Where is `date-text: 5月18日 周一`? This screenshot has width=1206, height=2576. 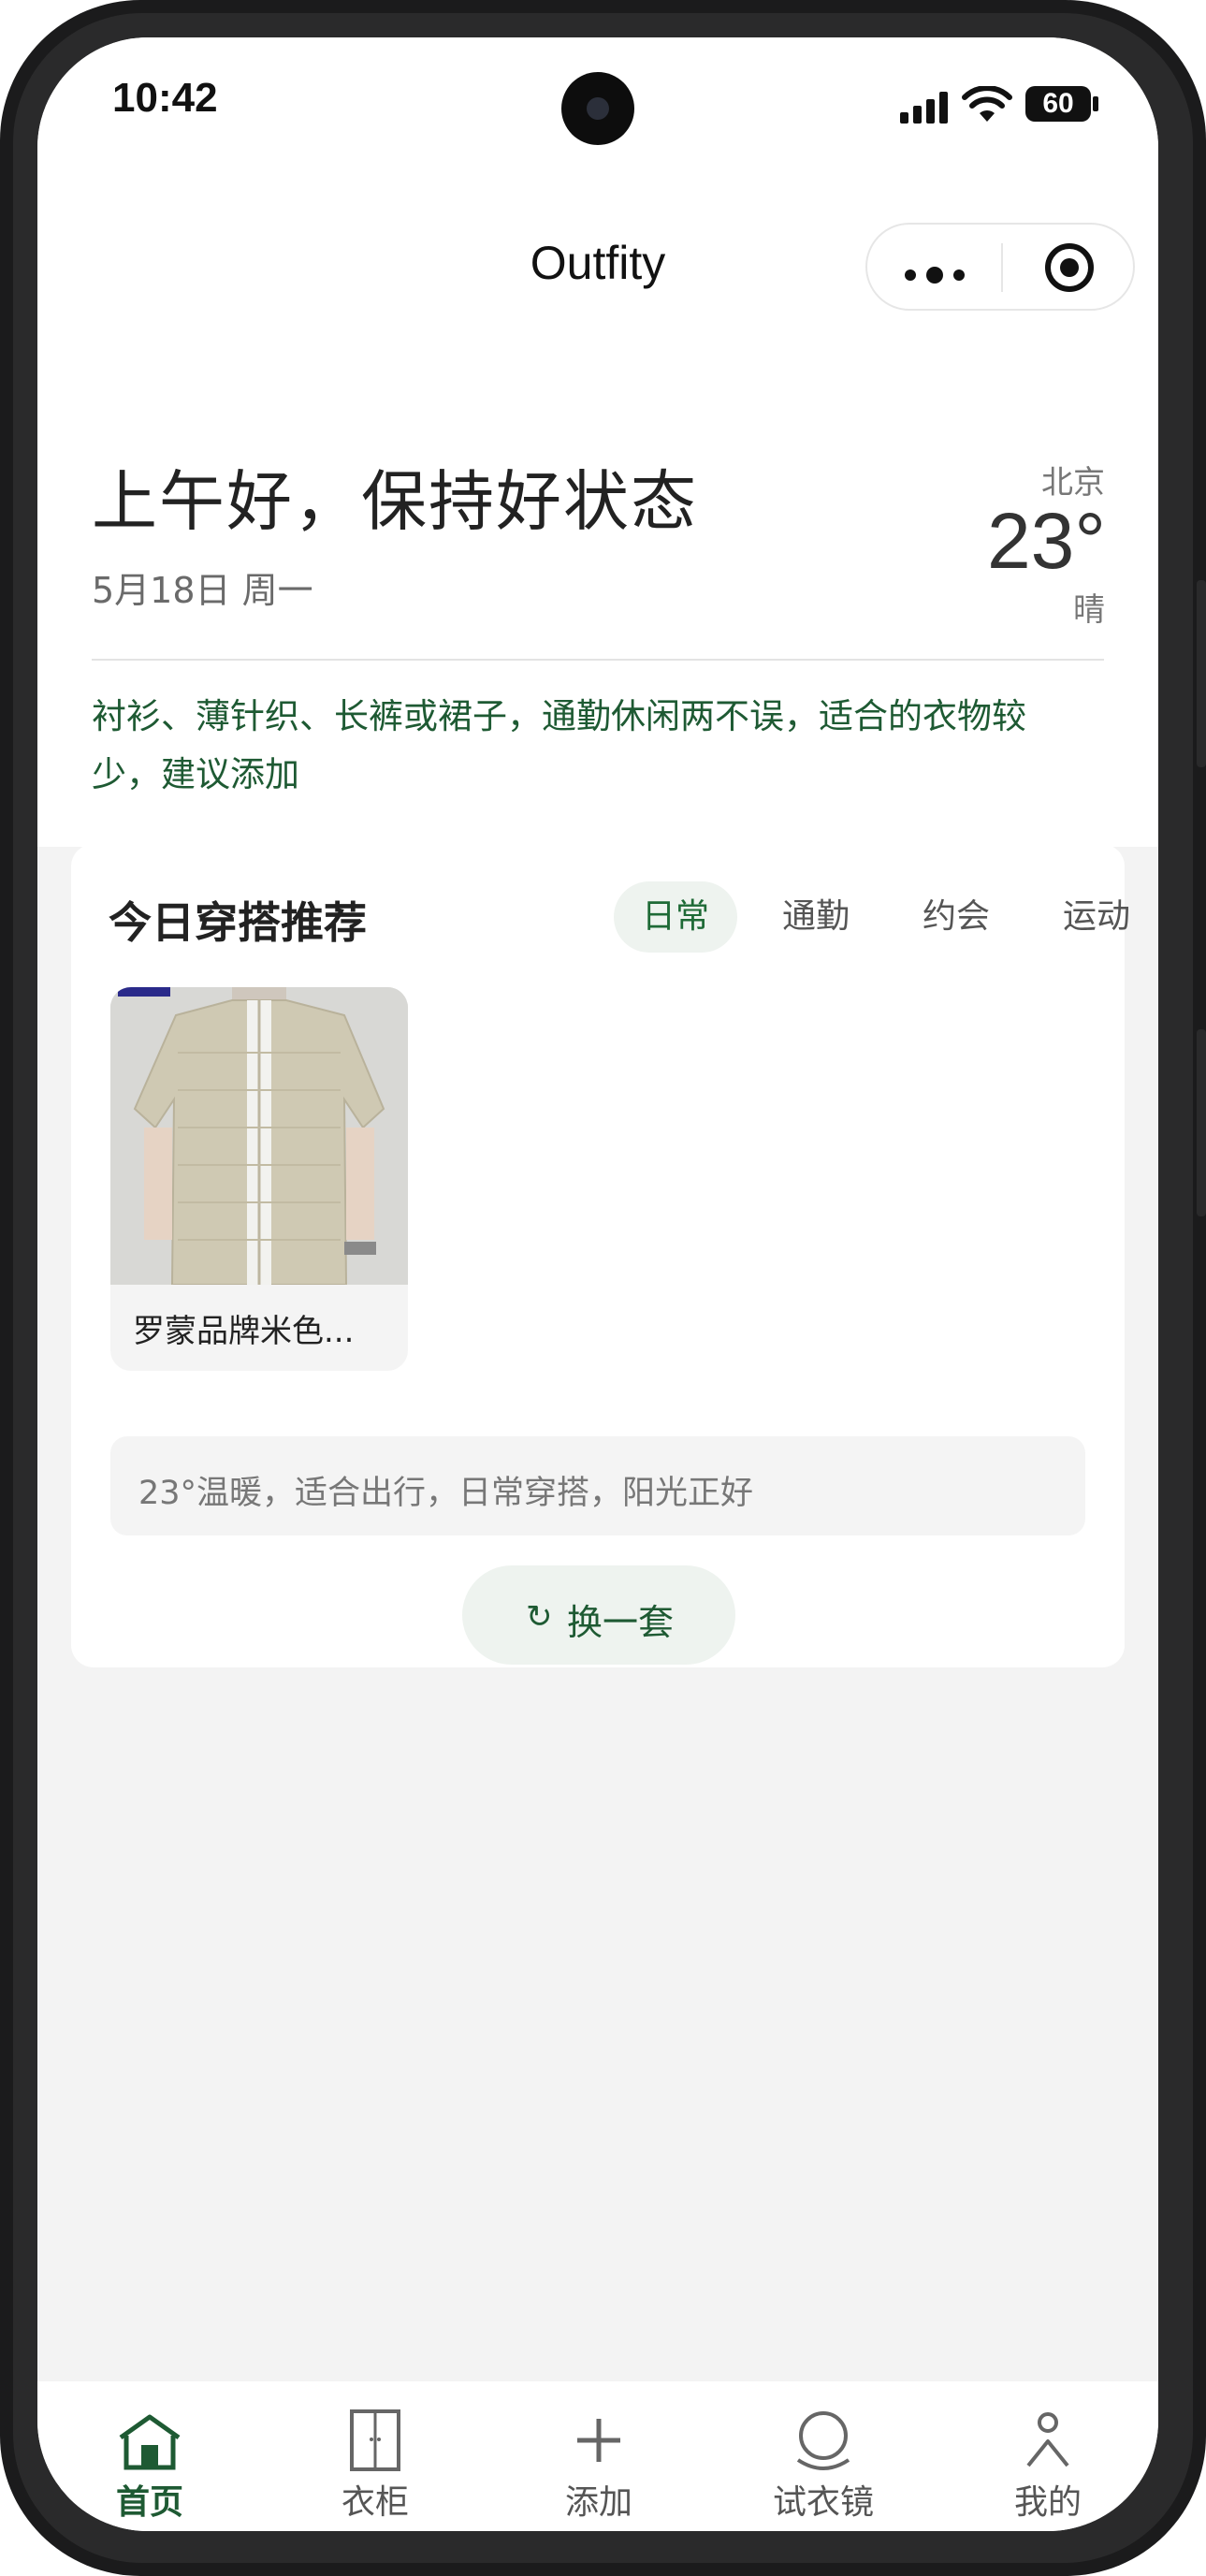
date-text: 5月18日 周一 is located at coordinates (202, 590).